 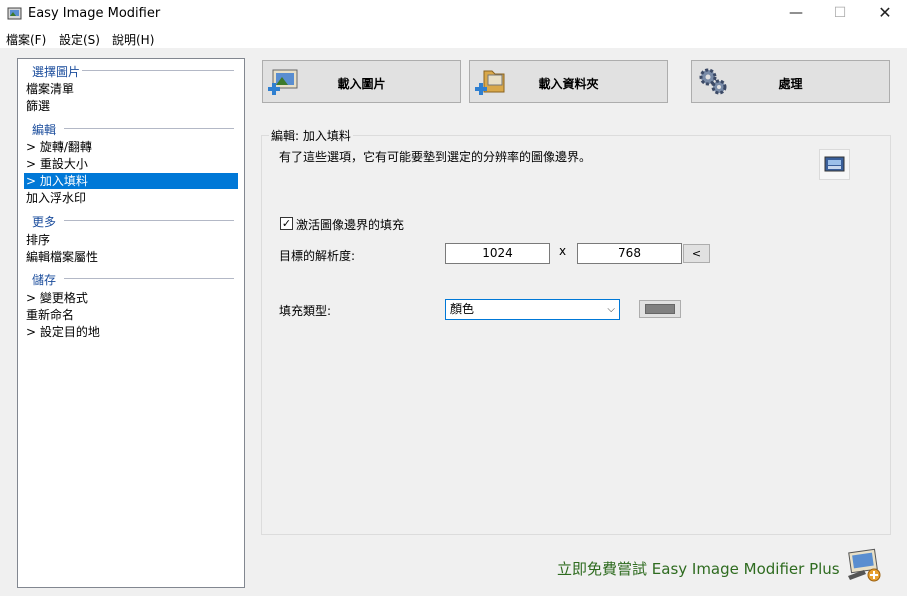 I want to click on sidebar-item-filter: 篩選, so click(x=131, y=106).